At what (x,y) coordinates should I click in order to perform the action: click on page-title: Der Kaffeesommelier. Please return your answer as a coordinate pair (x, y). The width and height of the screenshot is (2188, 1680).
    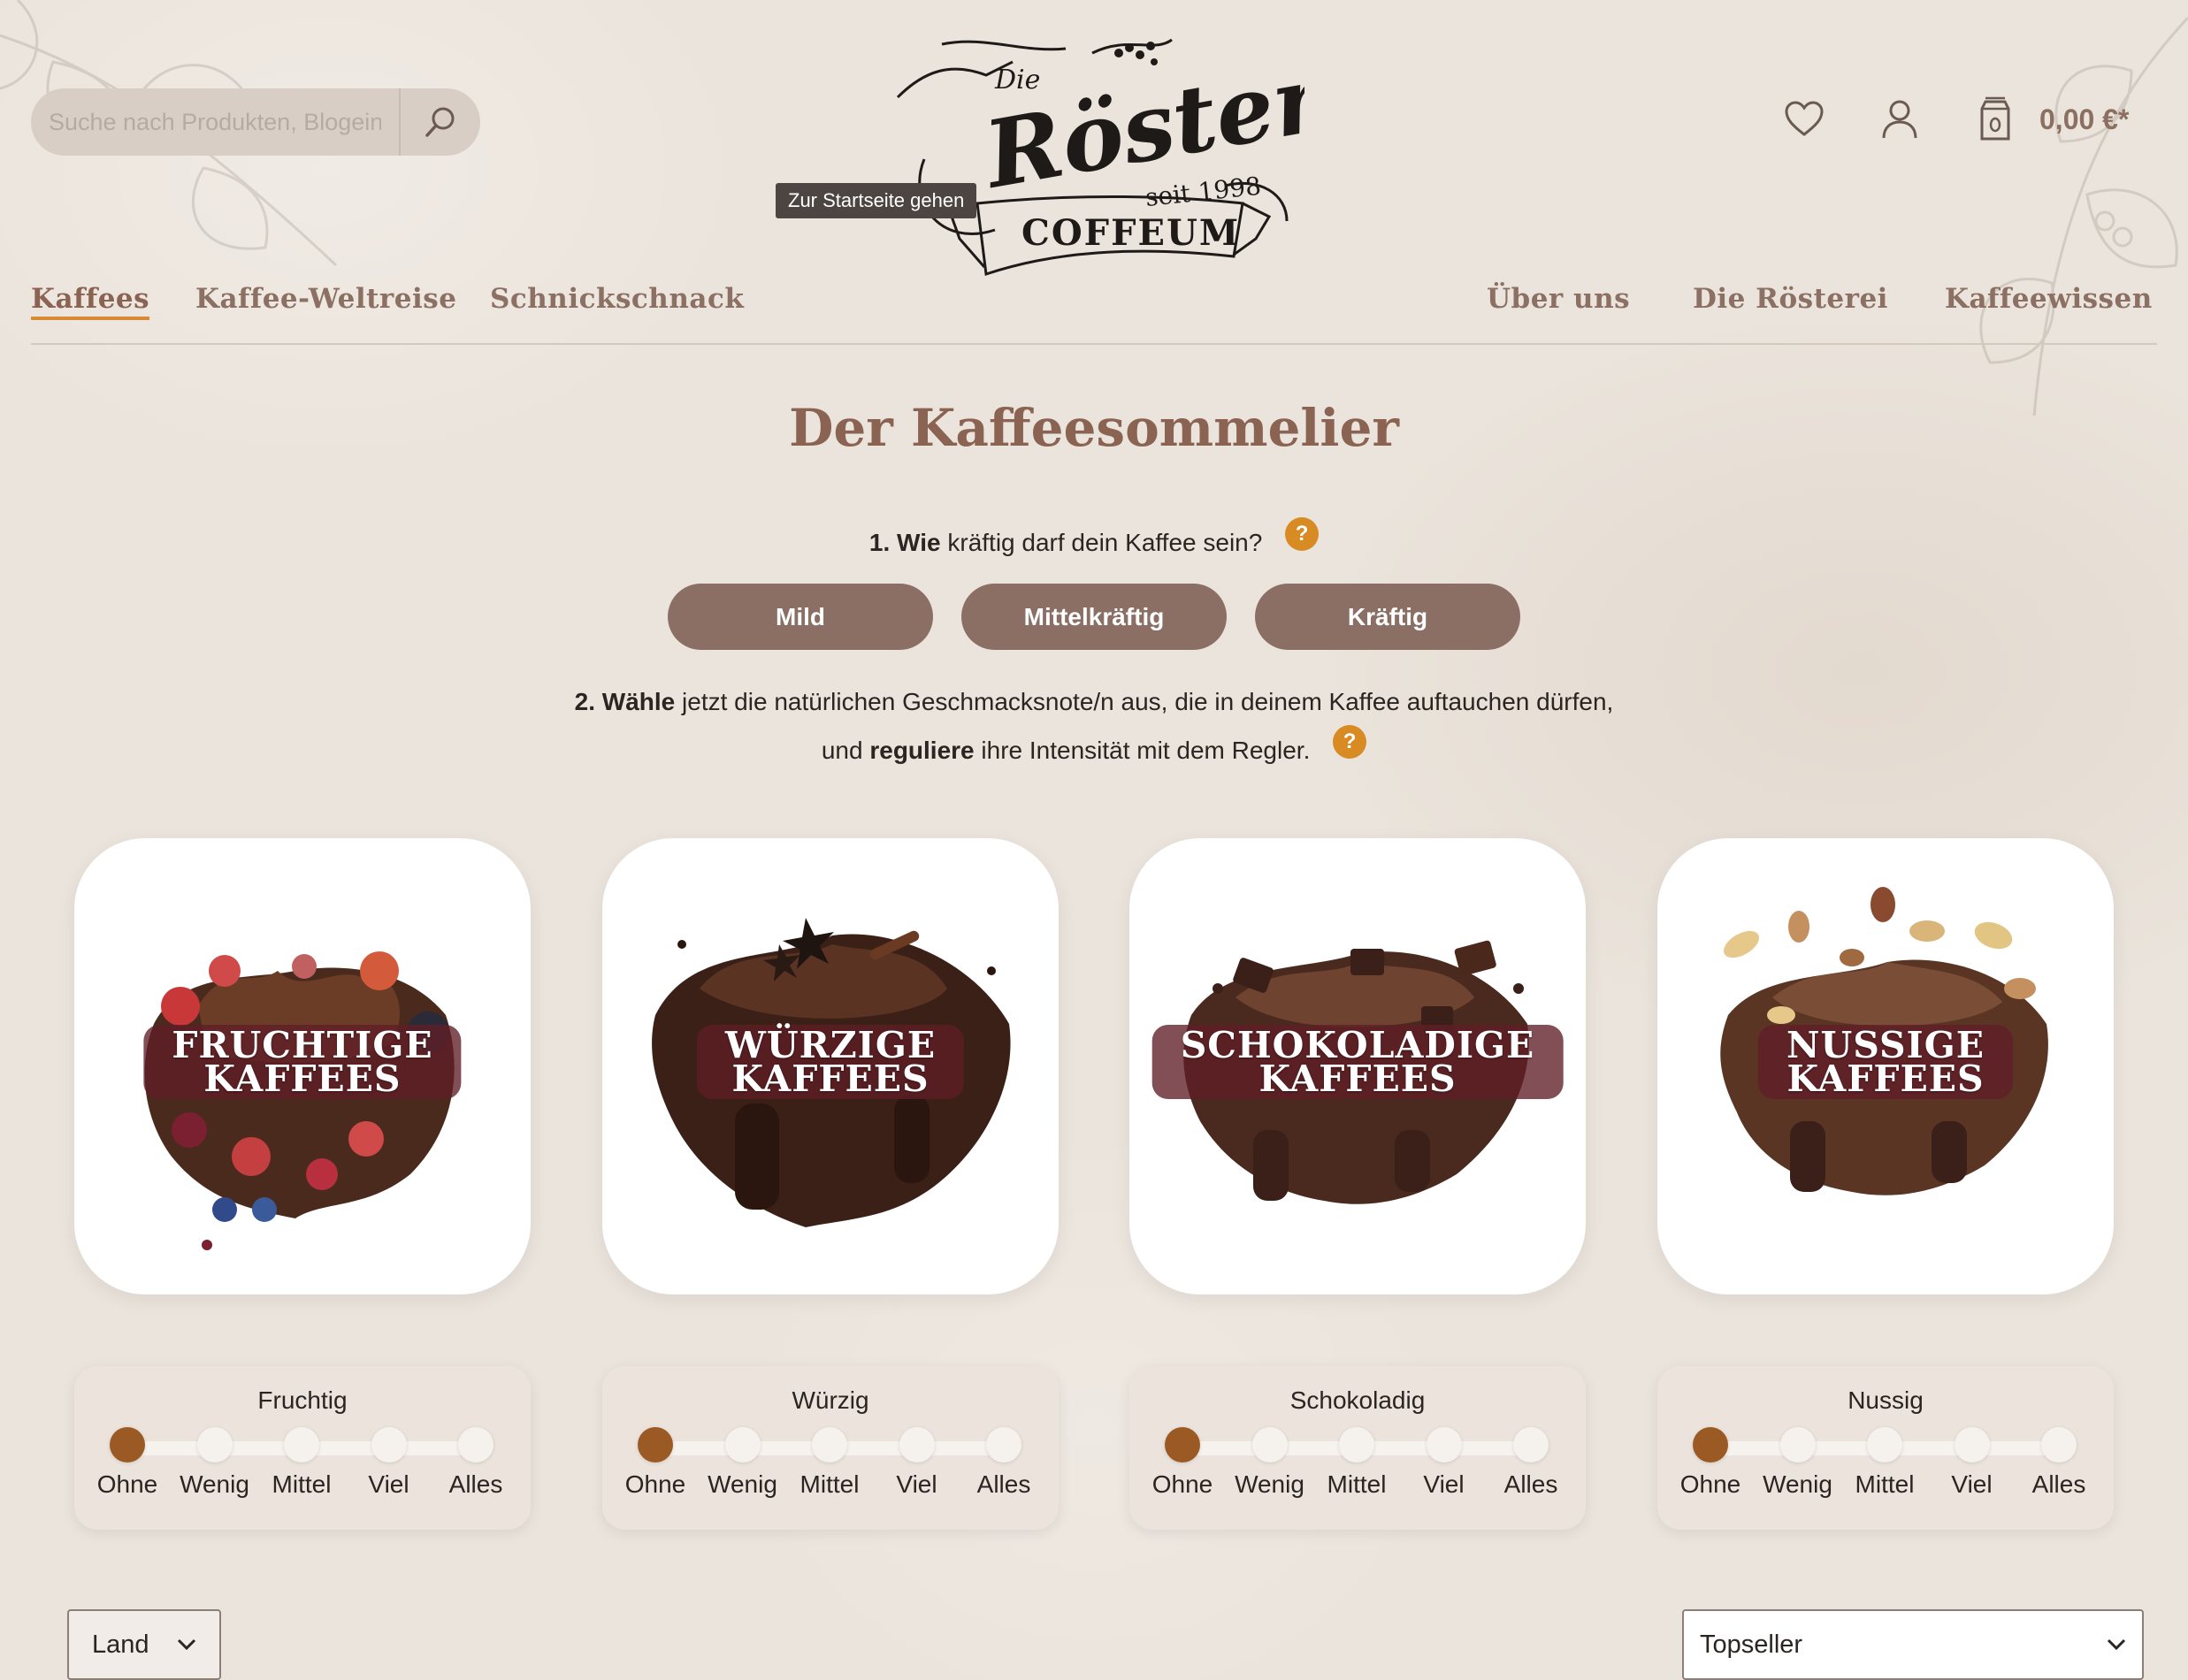
    Looking at the image, I should click on (1094, 428).